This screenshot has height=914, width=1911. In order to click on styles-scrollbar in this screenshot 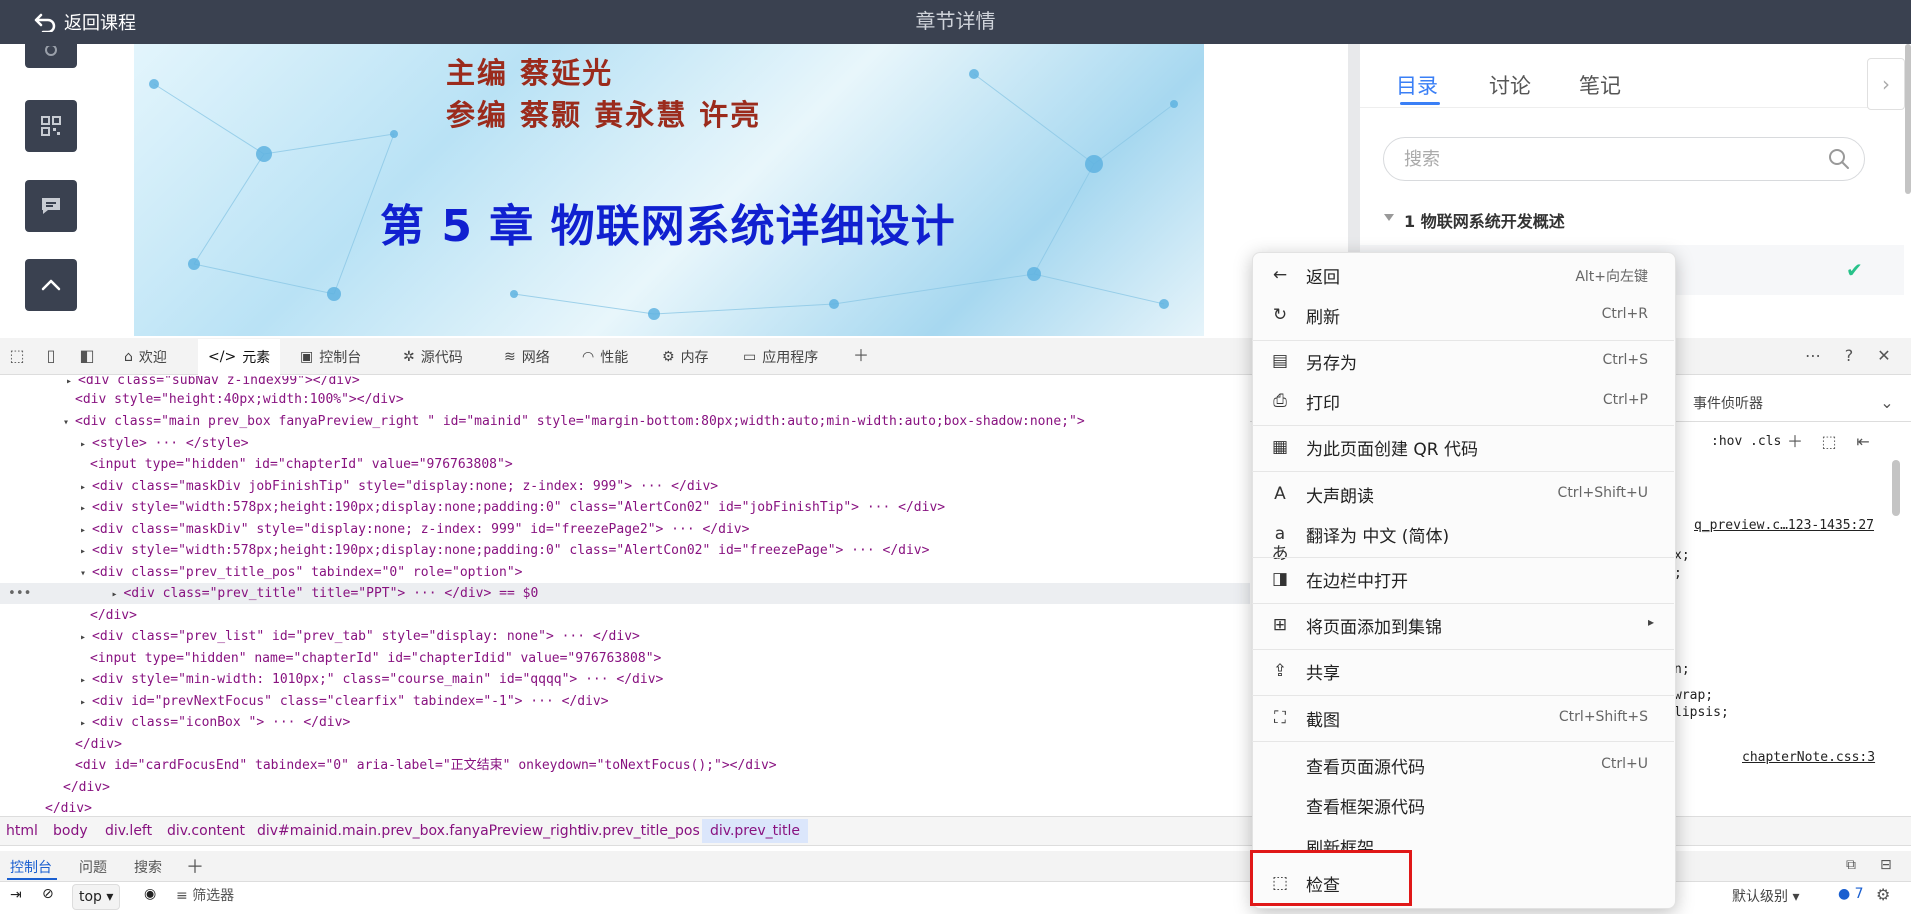, I will do `click(1896, 488)`.